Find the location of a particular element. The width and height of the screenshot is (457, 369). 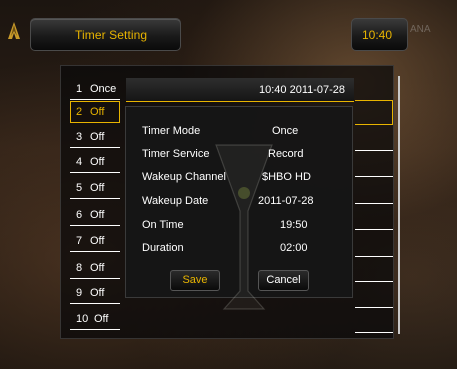

date-header: 10:40 2011-07-28 is located at coordinates (240, 90).